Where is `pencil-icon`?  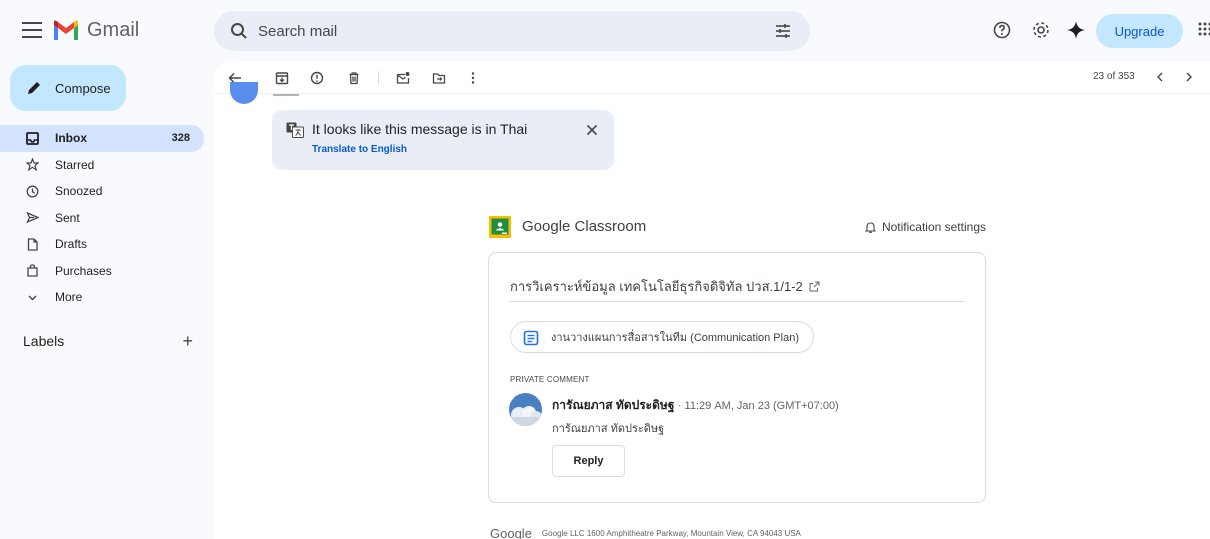
pencil-icon is located at coordinates (34, 88).